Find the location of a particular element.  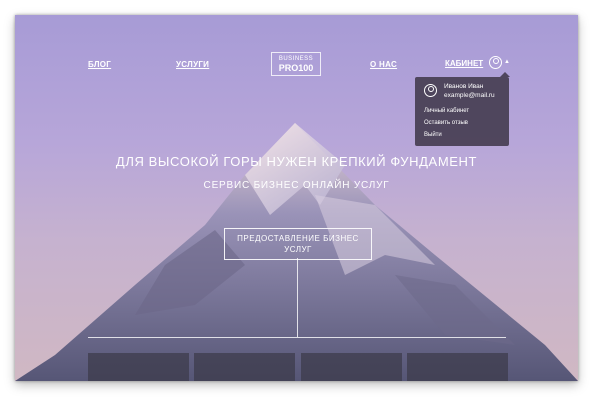

user-email: example@mail.ru is located at coordinates (469, 95).